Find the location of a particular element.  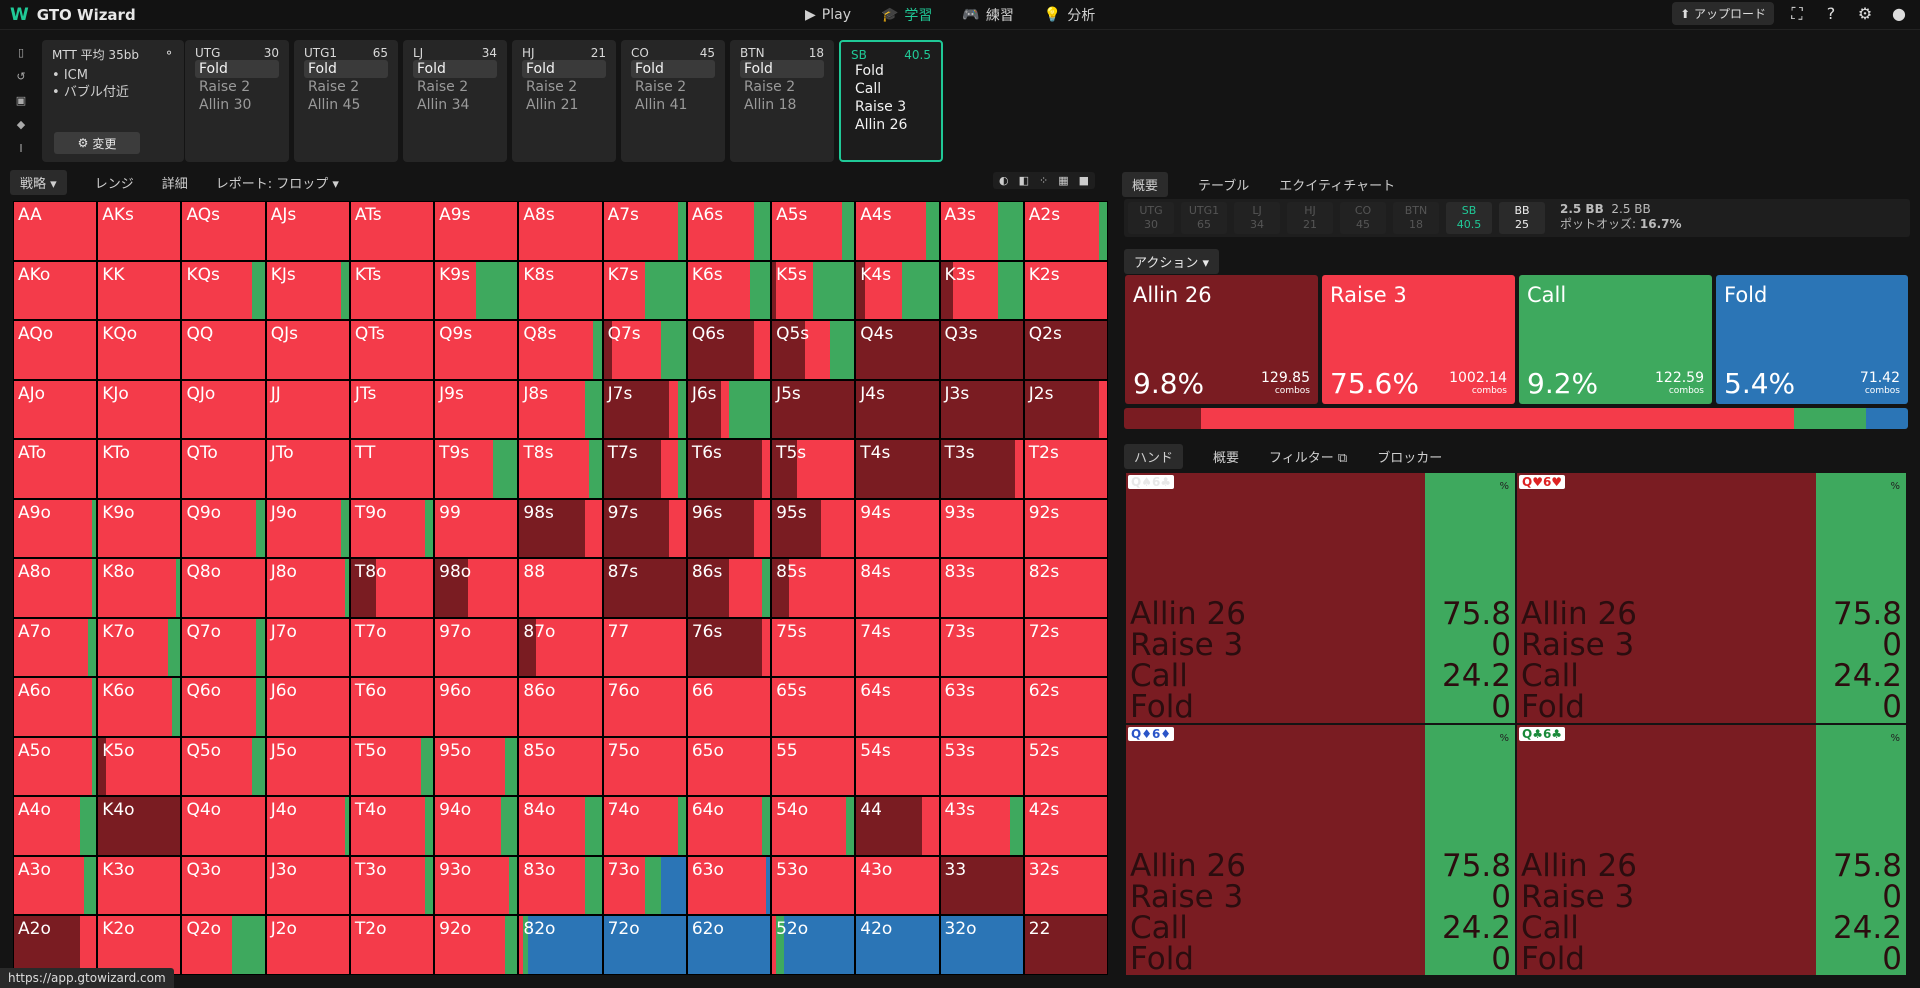

hand-cell: Q3s is located at coordinates (981, 350).